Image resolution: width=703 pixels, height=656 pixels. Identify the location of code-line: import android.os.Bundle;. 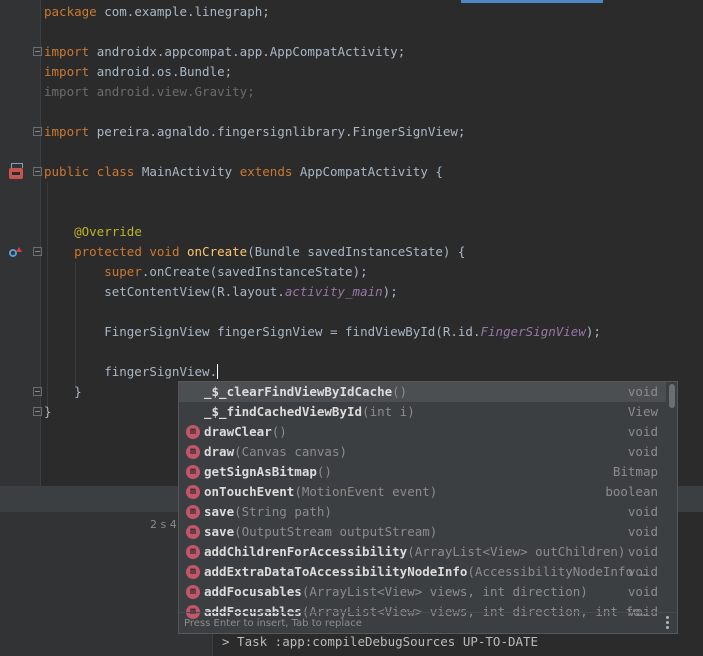
(138, 72).